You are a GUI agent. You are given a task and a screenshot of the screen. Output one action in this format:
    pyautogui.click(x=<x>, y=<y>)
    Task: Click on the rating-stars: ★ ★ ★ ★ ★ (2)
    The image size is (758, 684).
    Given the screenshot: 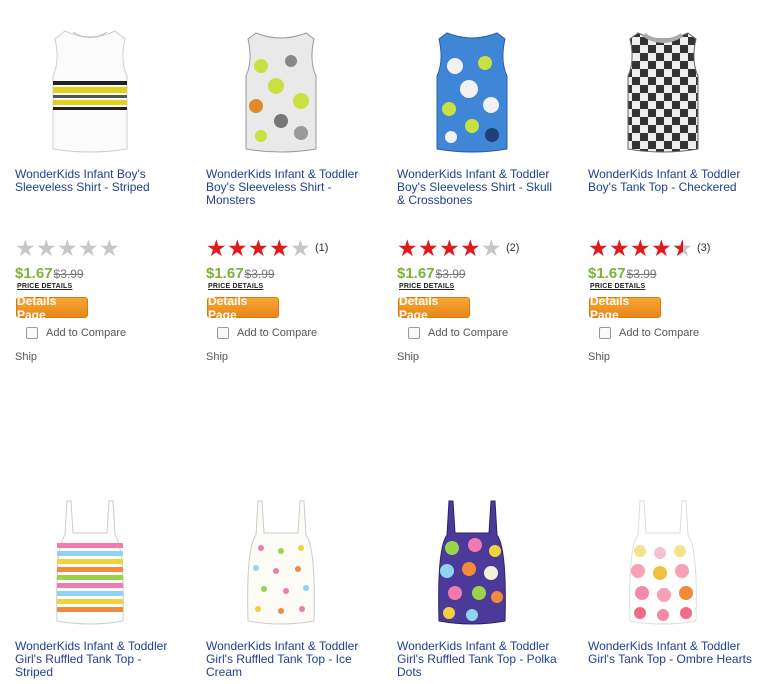 What is the action you would take?
    pyautogui.click(x=458, y=248)
    